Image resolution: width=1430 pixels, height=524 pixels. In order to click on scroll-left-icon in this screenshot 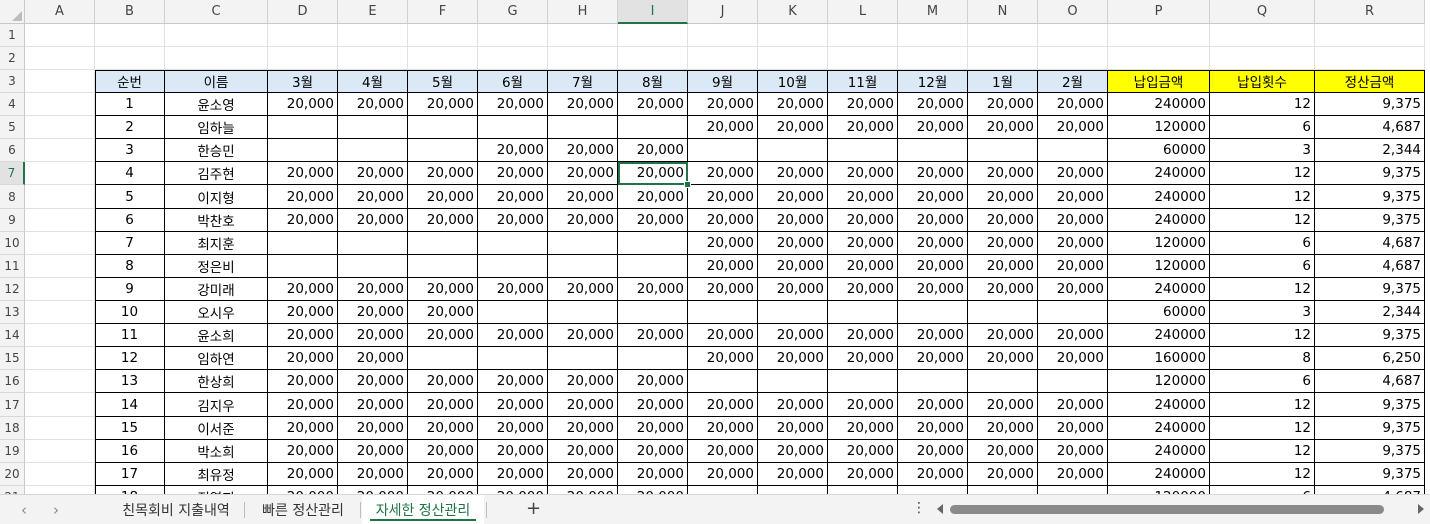, I will do `click(940, 509)`.